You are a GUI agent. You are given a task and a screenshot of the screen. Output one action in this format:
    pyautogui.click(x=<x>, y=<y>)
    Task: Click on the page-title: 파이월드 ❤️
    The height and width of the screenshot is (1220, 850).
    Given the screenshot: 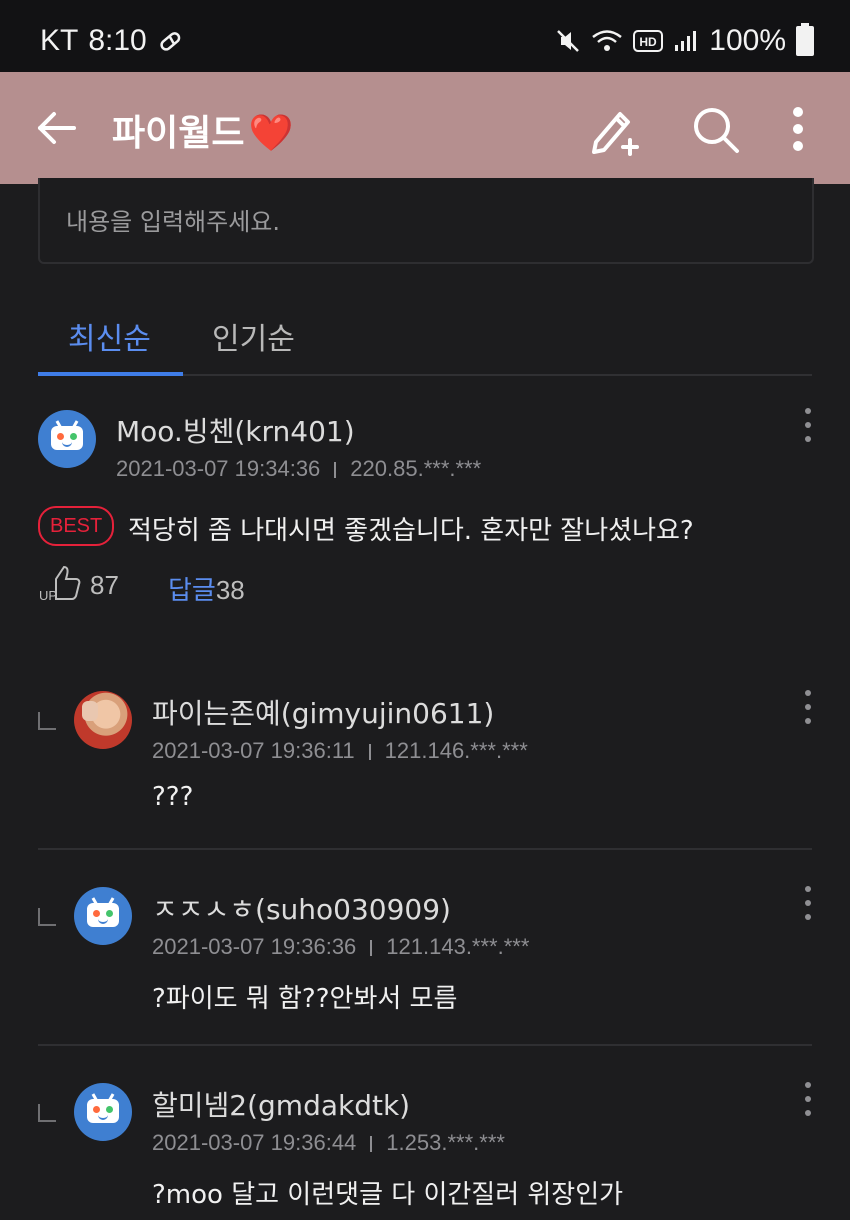 What is the action you would take?
    pyautogui.click(x=202, y=130)
    